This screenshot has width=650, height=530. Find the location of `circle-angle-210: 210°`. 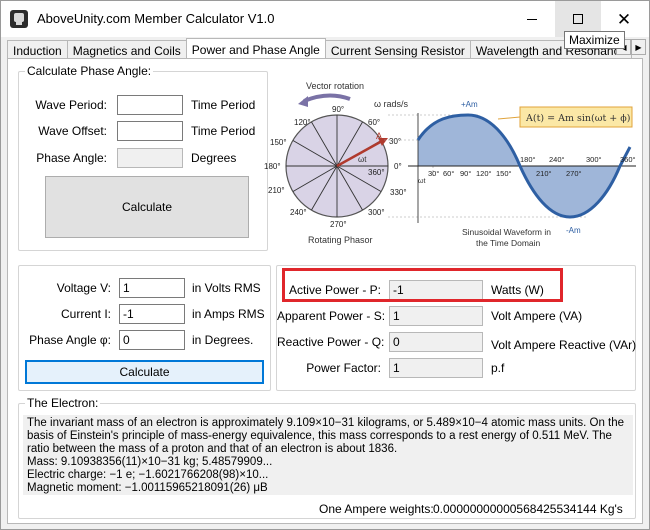

circle-angle-210: 210° is located at coordinates (276, 190).